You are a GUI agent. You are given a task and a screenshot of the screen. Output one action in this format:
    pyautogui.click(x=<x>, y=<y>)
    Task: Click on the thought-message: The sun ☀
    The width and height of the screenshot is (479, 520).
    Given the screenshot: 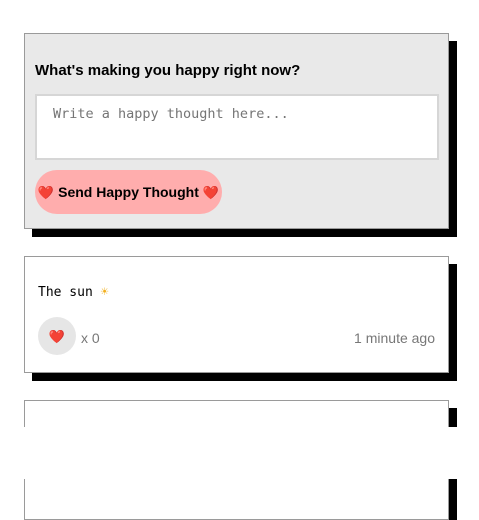 What is the action you would take?
    pyautogui.click(x=73, y=292)
    